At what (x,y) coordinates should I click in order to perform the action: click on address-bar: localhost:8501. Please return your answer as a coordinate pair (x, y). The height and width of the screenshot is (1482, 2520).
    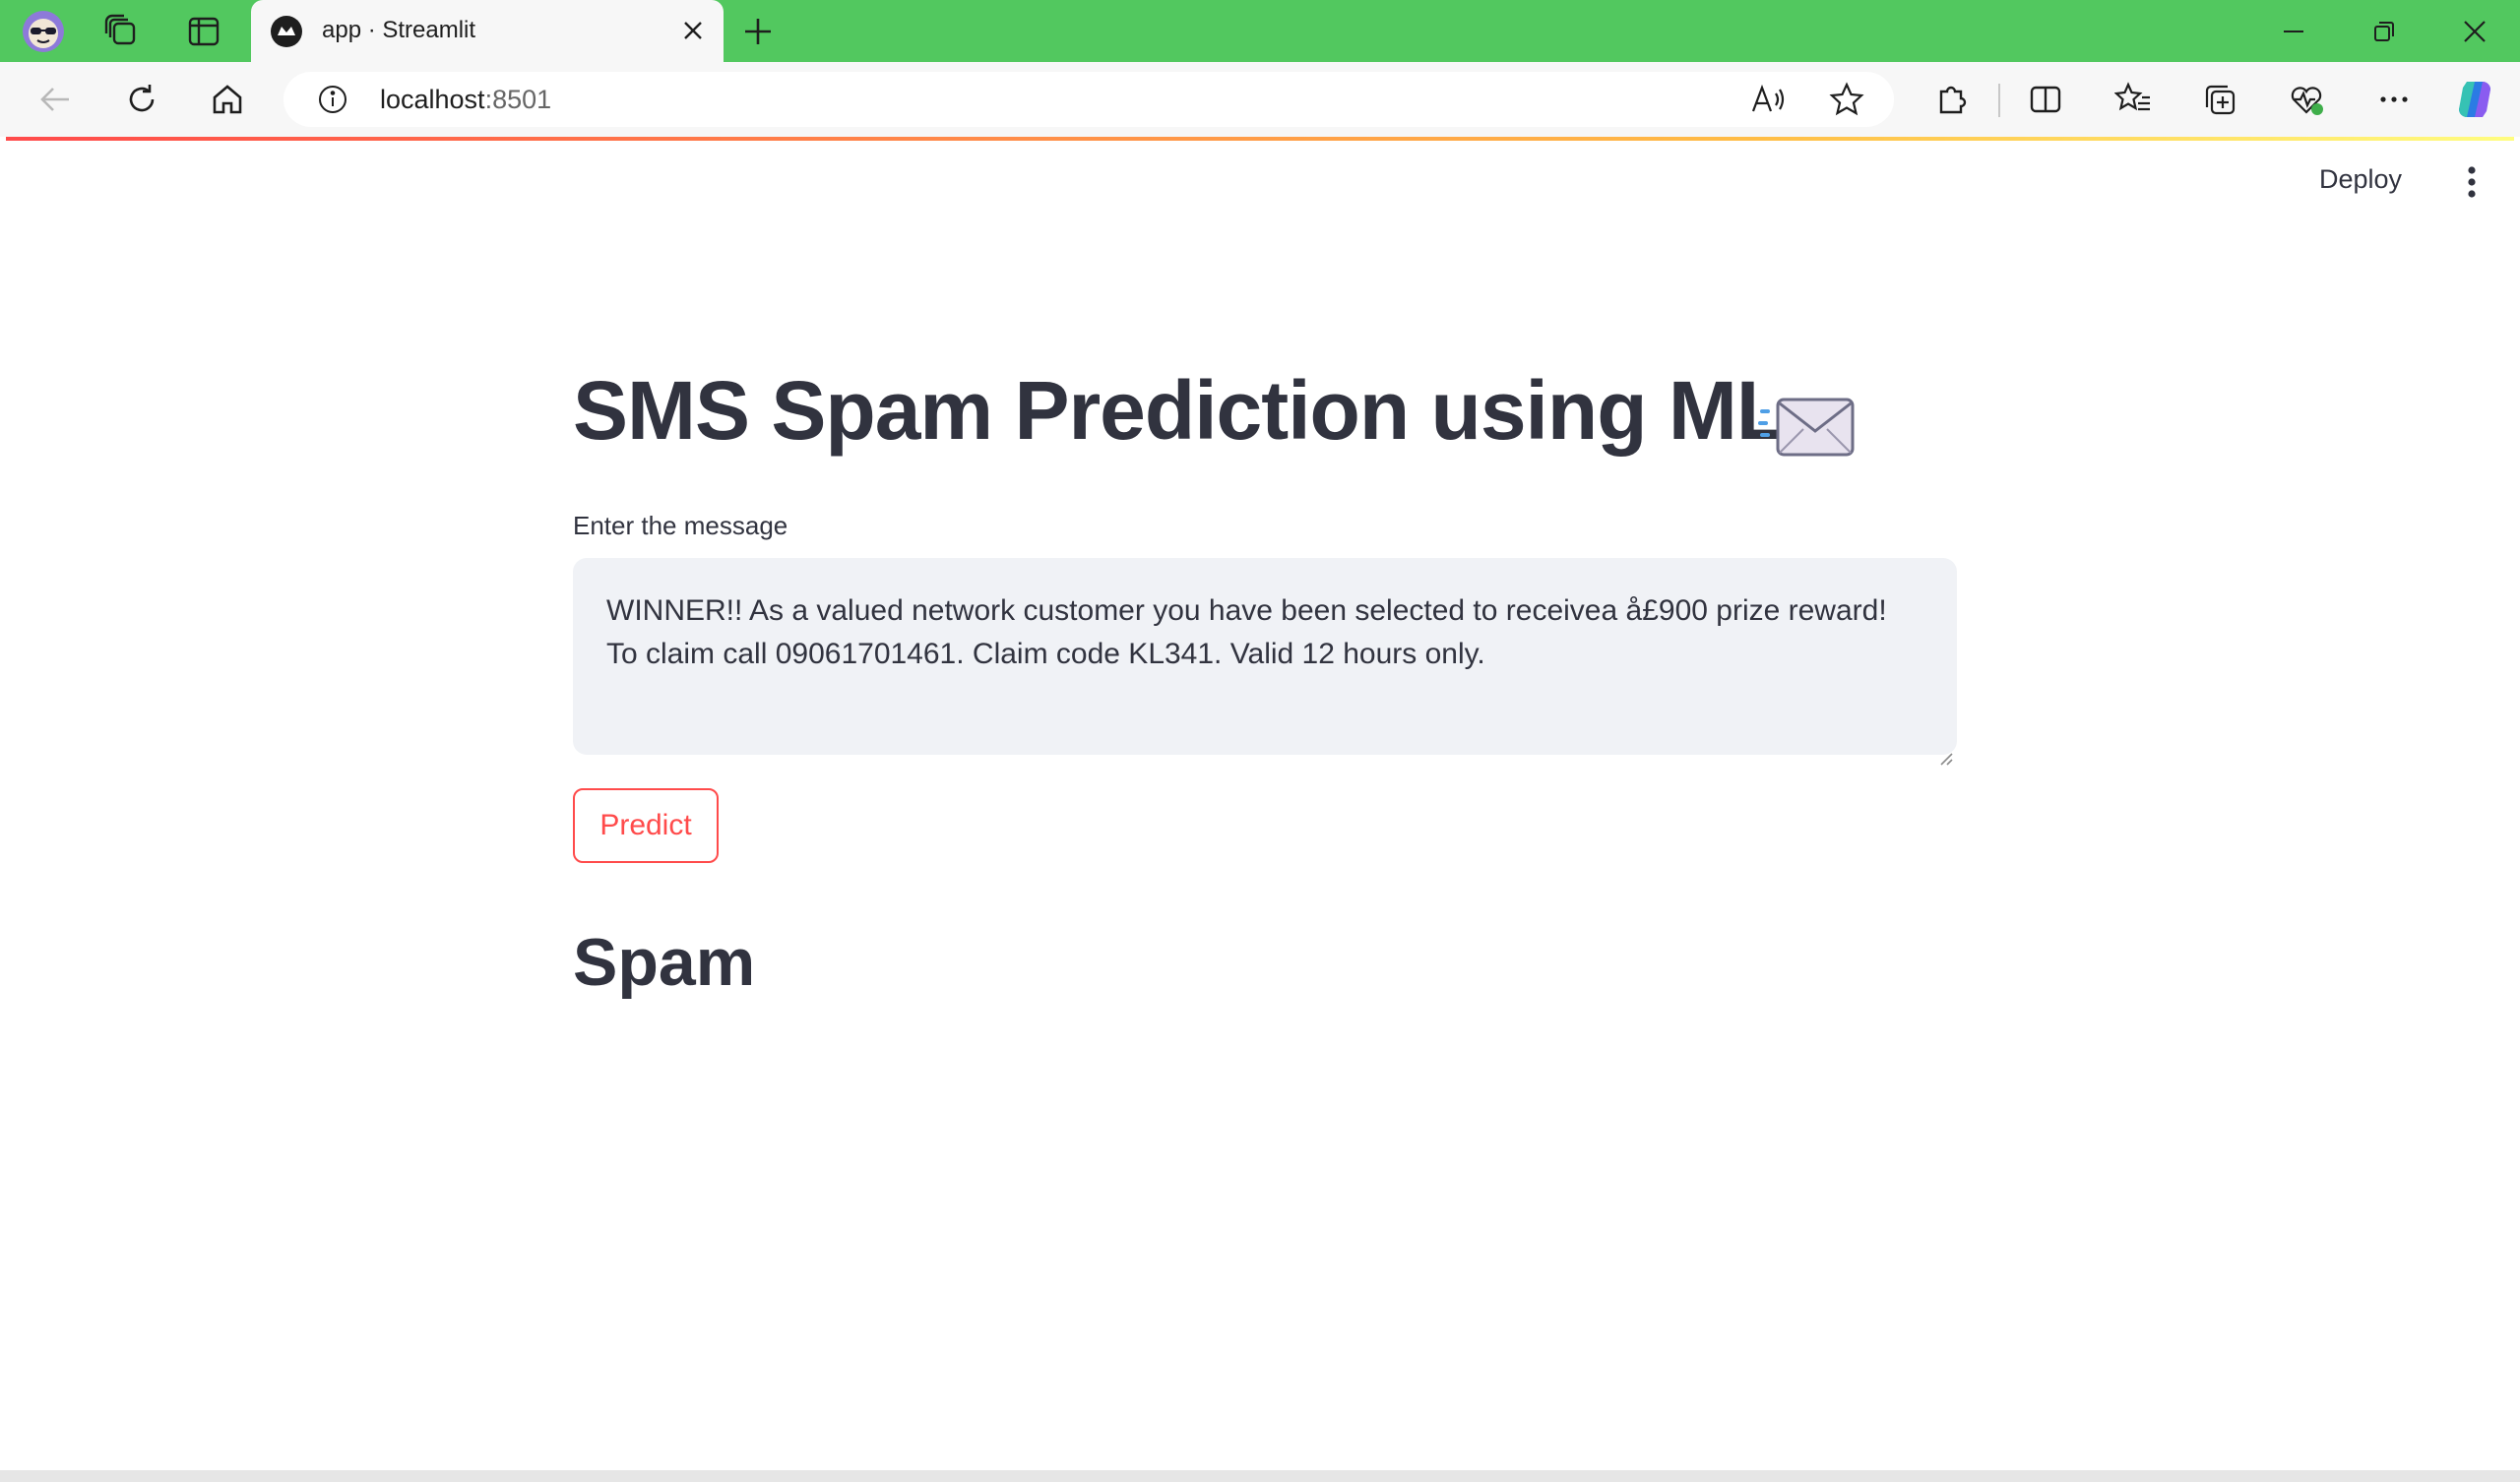
    Looking at the image, I should click on (1089, 99).